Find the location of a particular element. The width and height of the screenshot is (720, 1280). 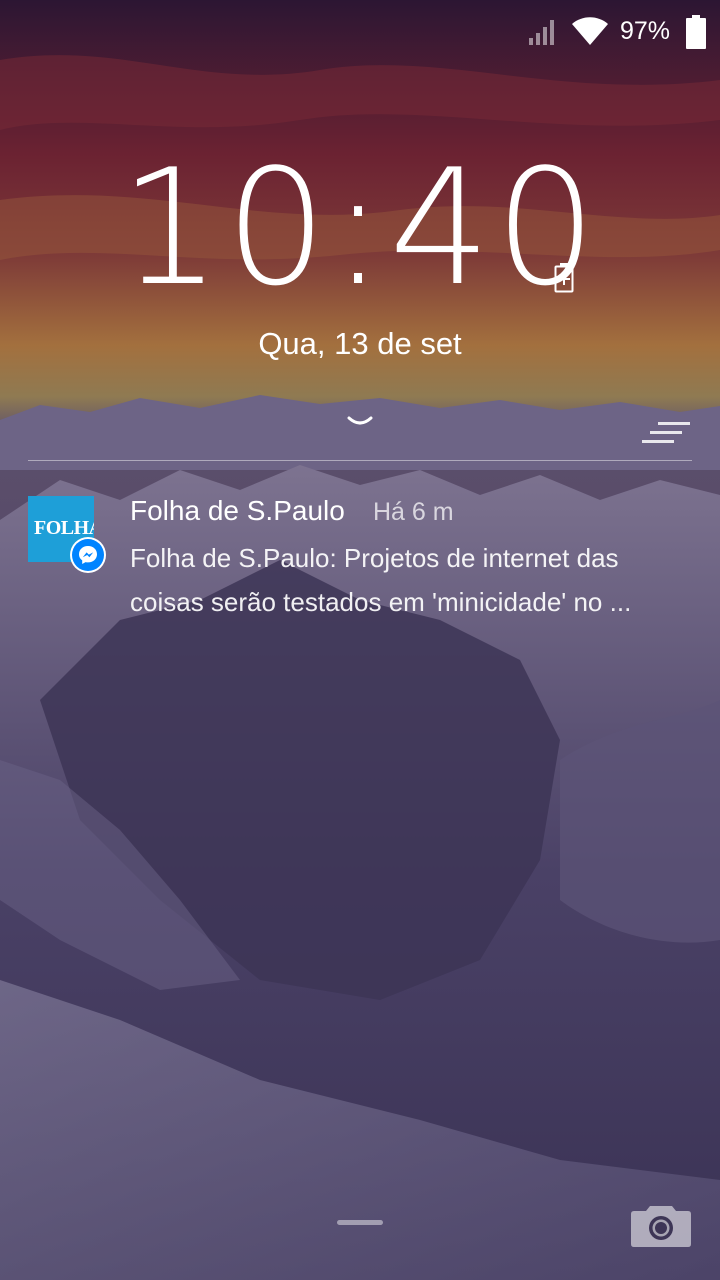

lockscreen-date: Qua, 13 de set is located at coordinates (360, 343).